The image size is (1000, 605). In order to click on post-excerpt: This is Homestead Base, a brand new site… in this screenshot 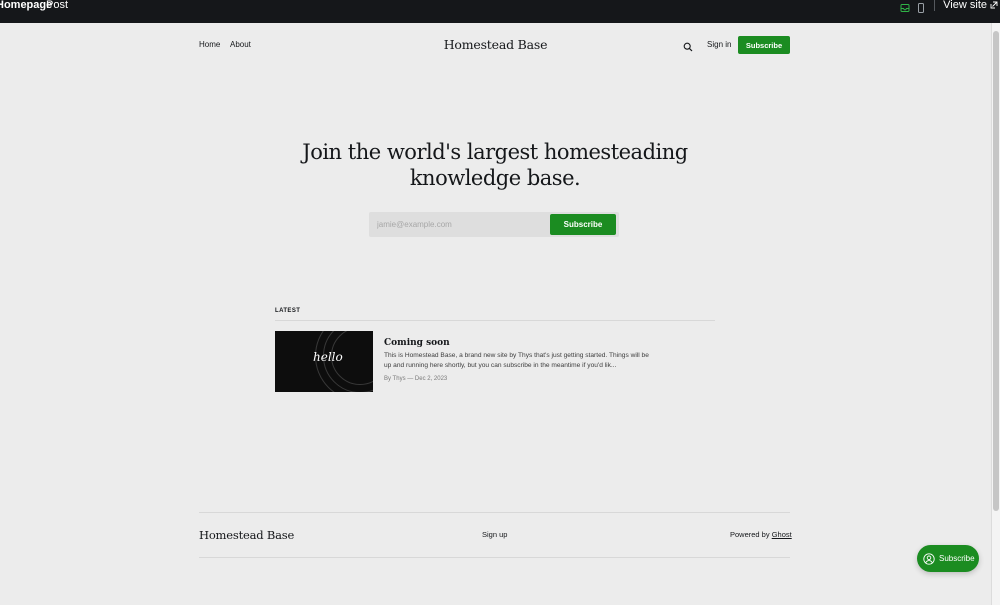, I will do `click(516, 360)`.